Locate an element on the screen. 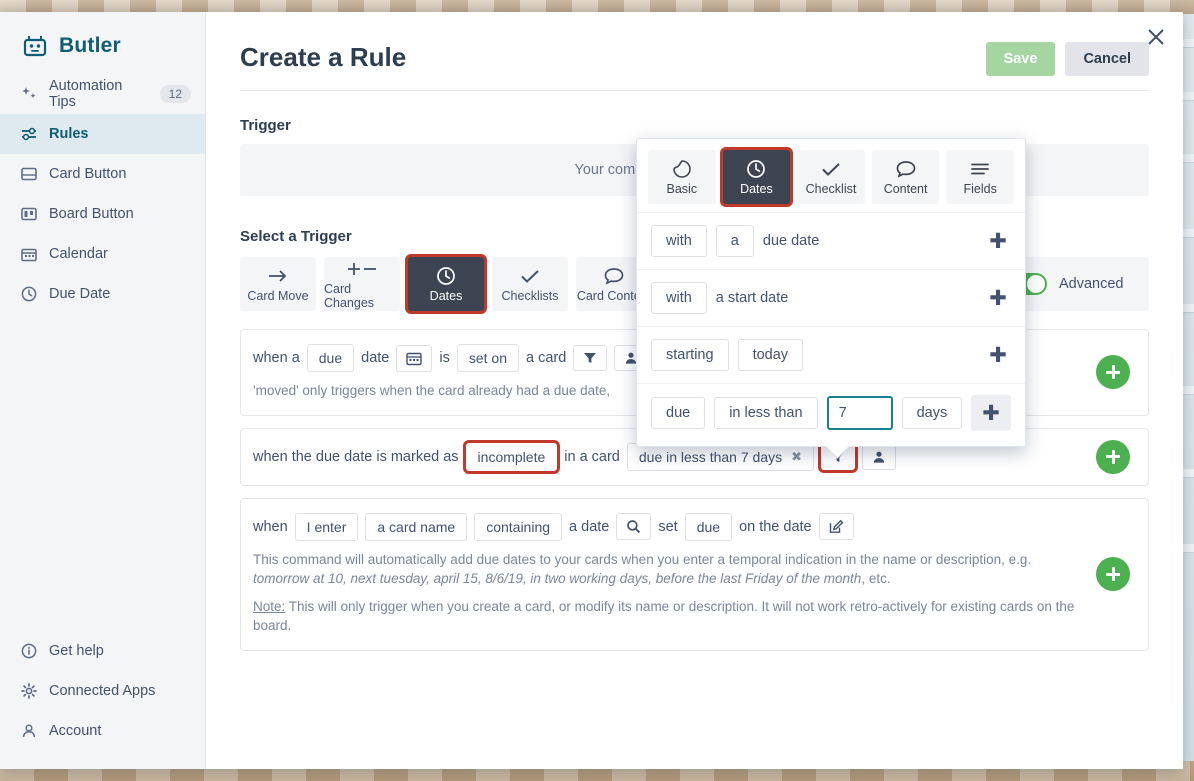  trigger-category-checklists: Checklists is located at coordinates (530, 284).